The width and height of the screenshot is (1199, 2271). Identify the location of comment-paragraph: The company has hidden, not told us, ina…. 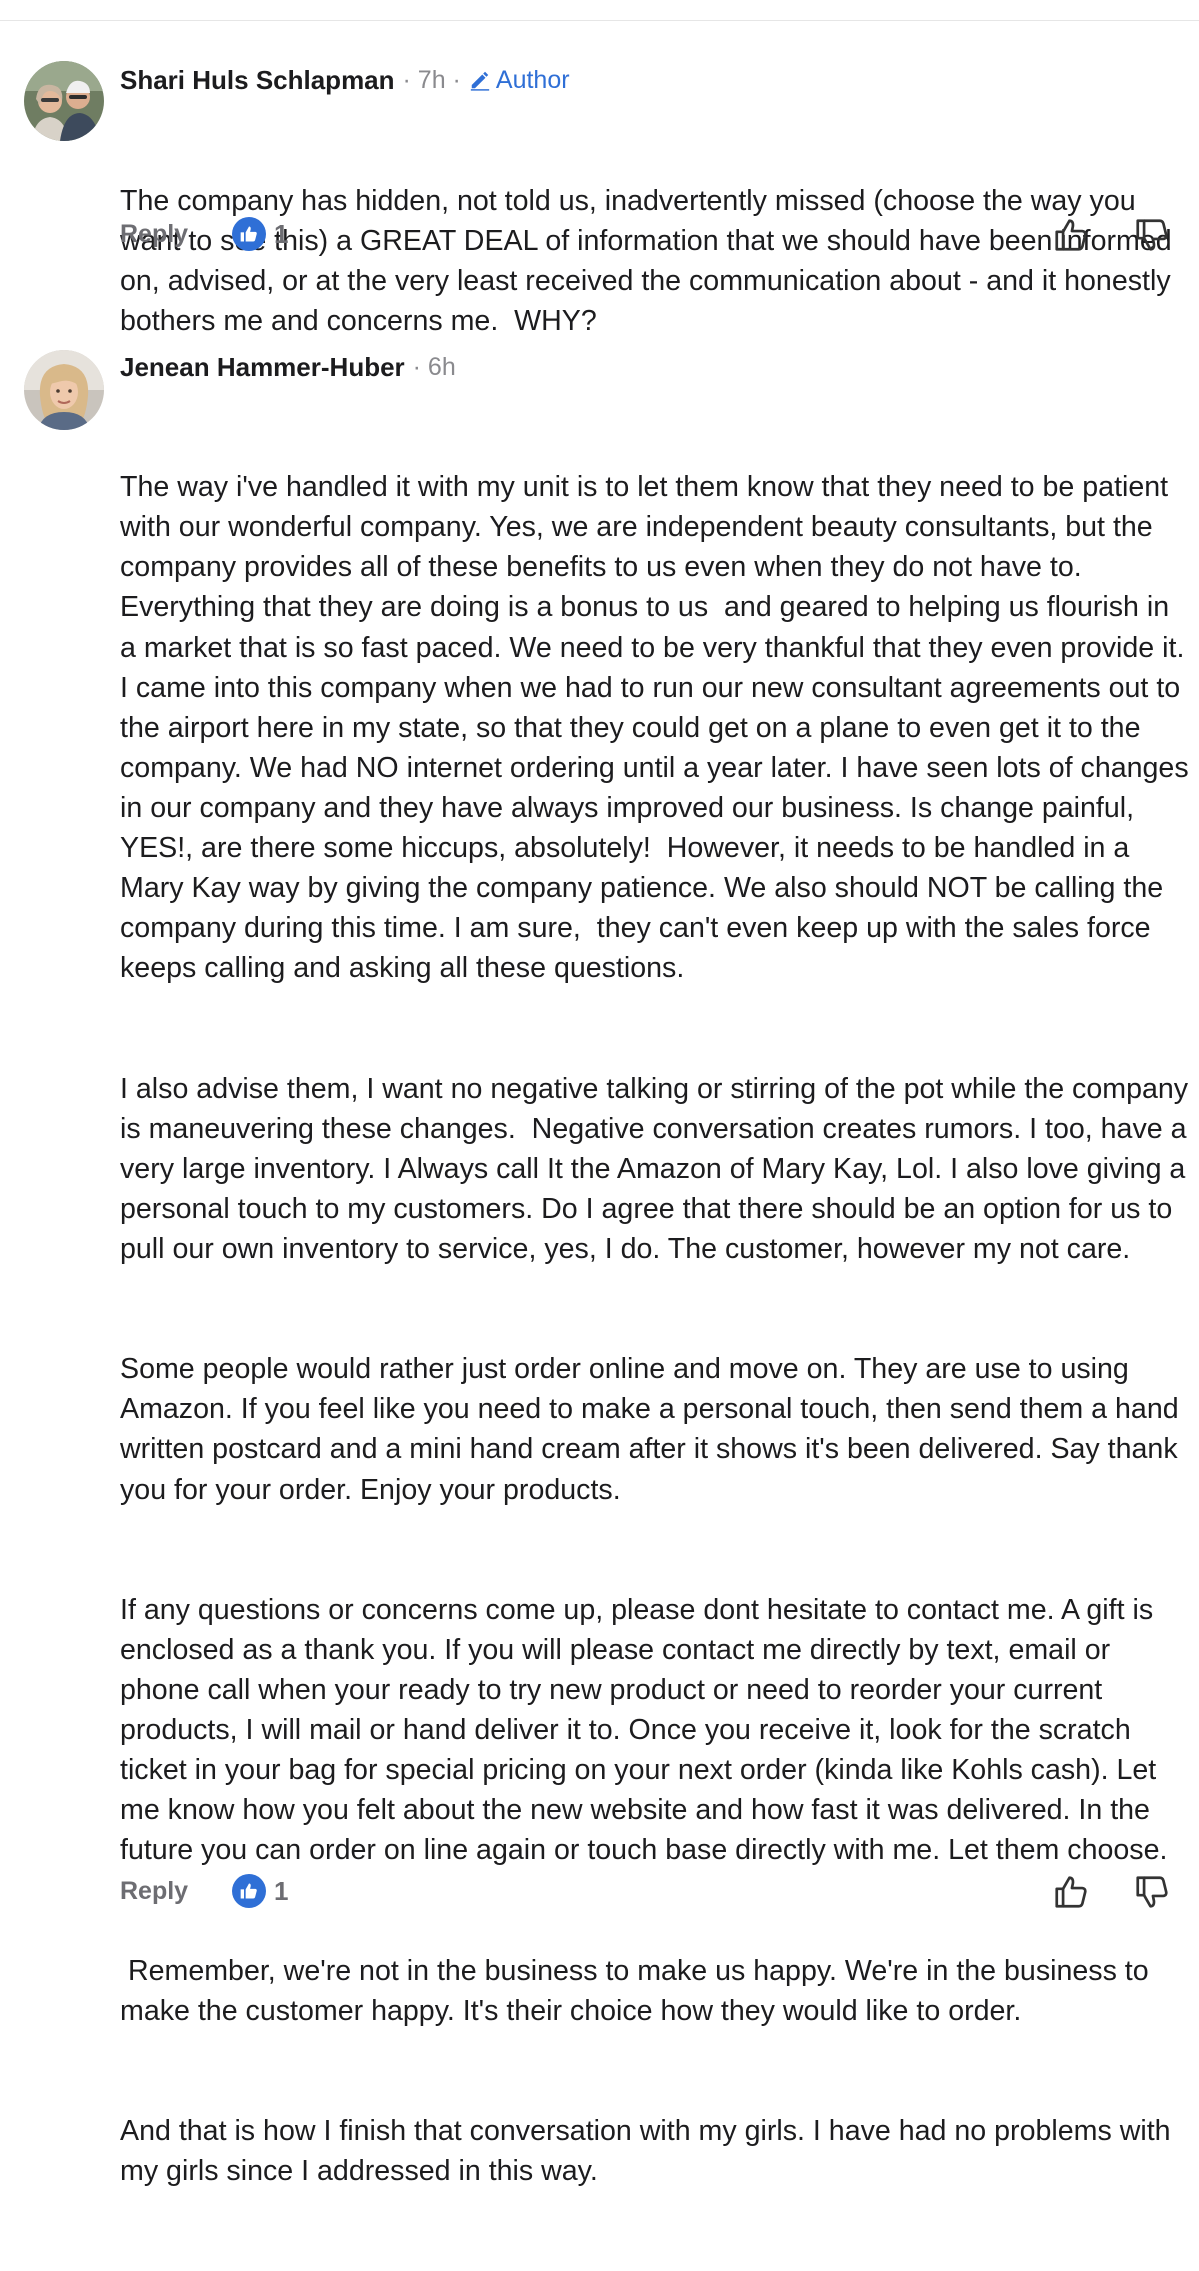
(650, 261).